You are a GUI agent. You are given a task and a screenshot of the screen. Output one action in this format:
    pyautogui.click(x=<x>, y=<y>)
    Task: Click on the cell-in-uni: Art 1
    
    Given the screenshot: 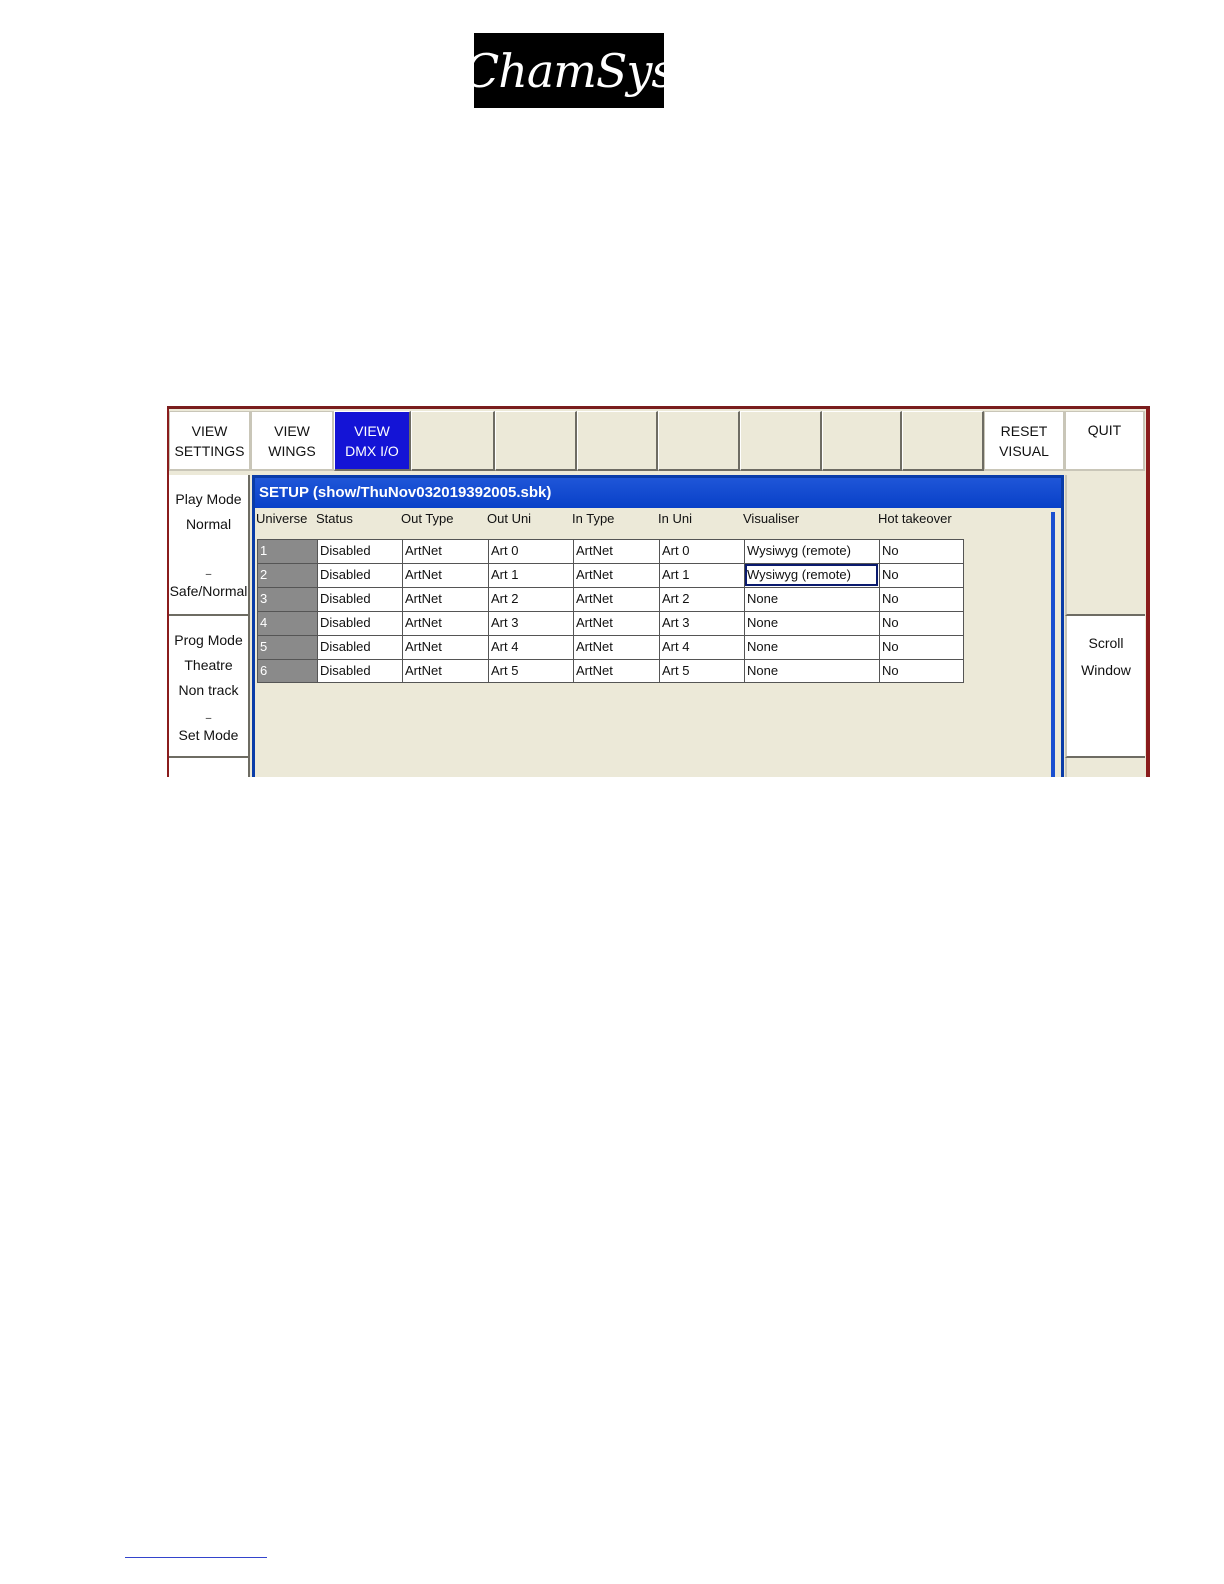 What is the action you would take?
    pyautogui.click(x=701, y=575)
    